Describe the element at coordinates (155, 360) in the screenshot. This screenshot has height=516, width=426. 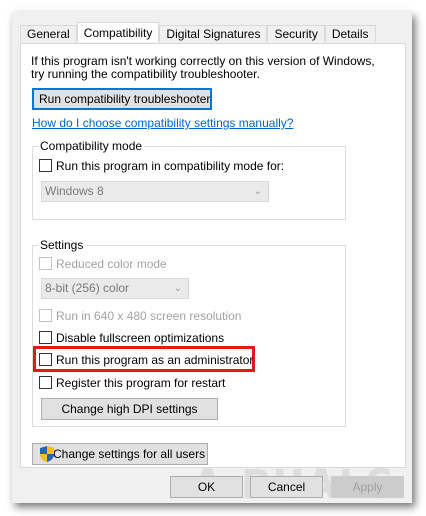
I see `run-as-admin-label: Run this program as an administrator` at that location.